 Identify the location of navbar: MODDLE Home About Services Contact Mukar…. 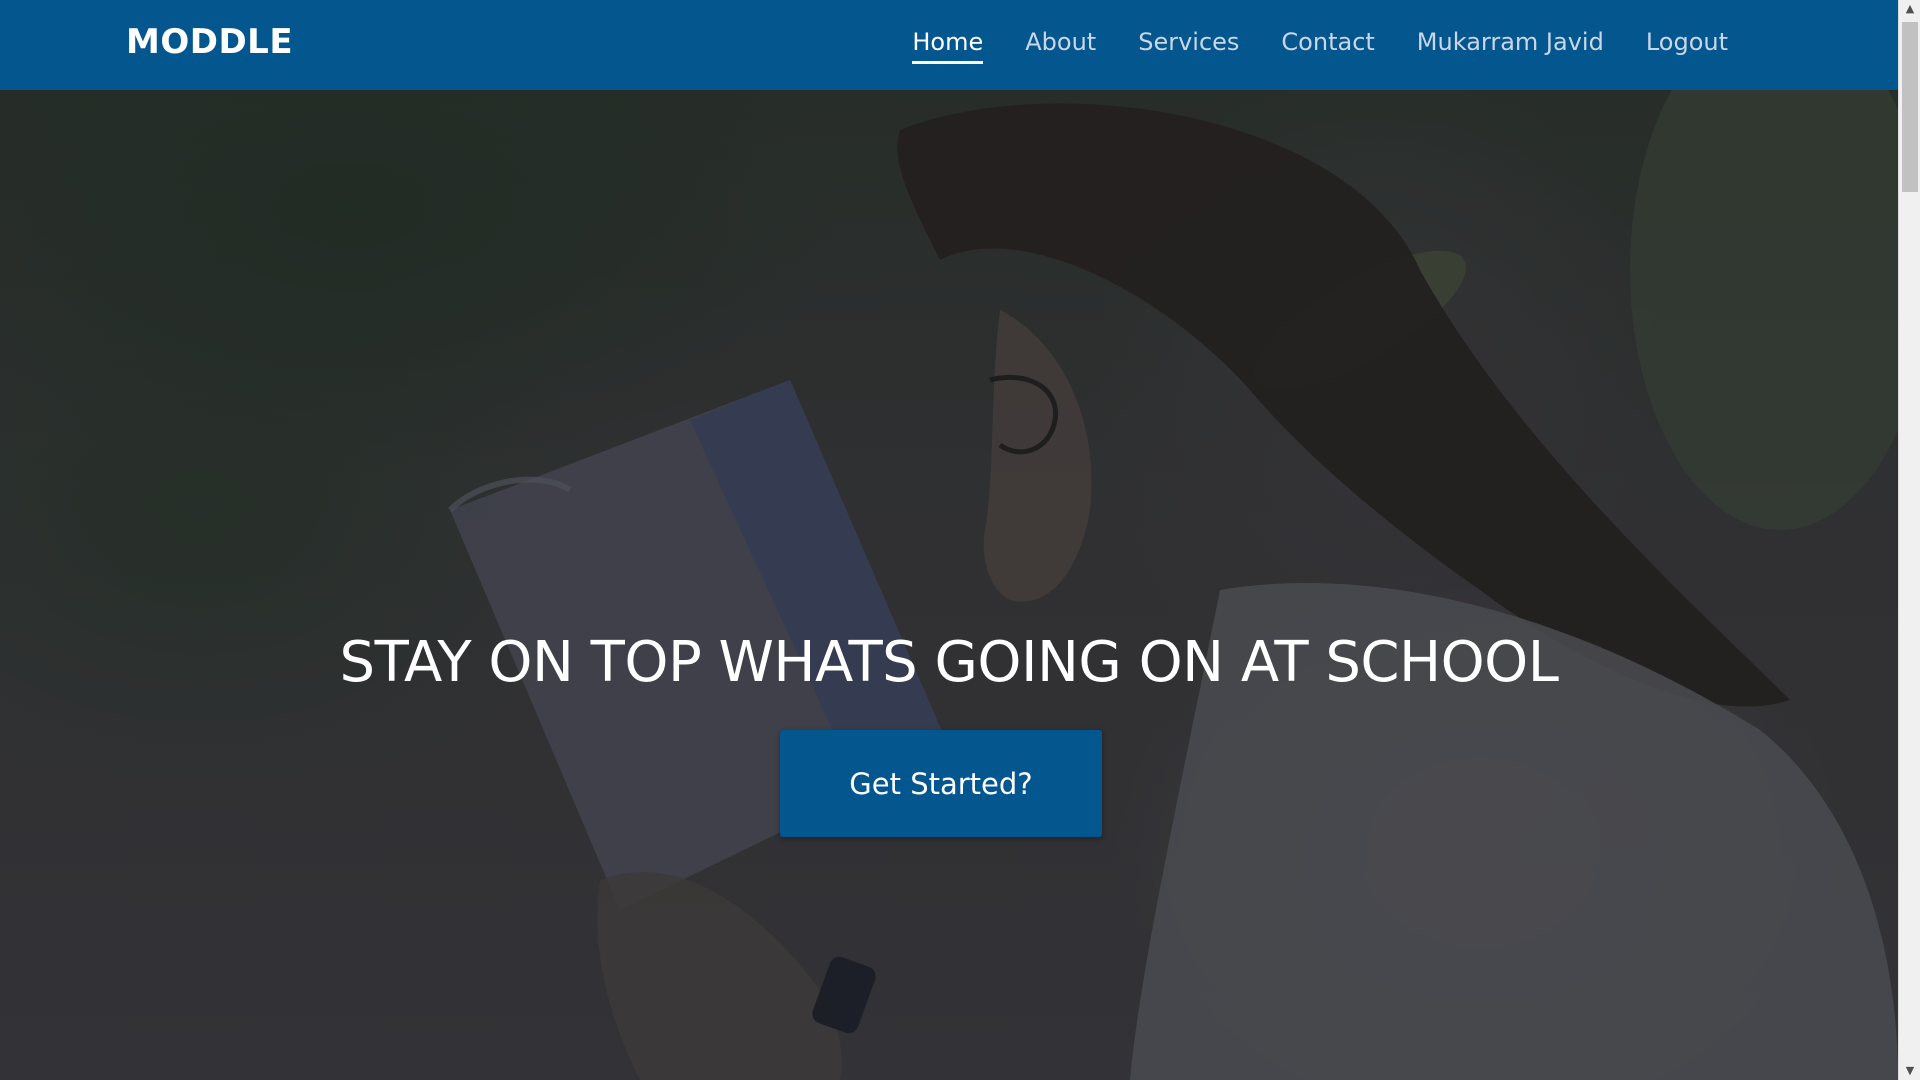
(949, 45).